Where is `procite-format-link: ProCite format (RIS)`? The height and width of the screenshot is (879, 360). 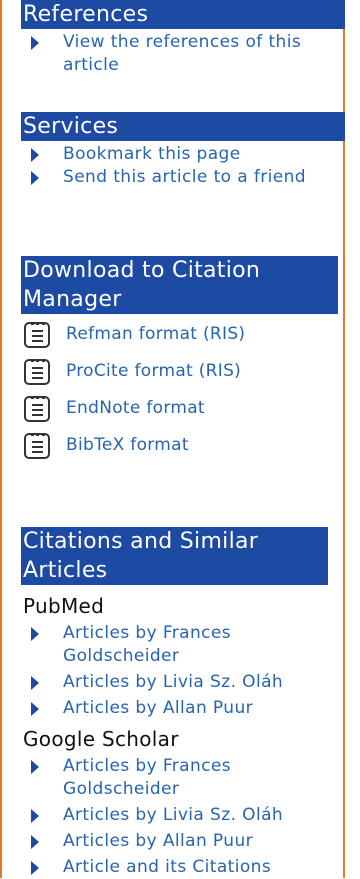 procite-format-link: ProCite format (RIS) is located at coordinates (153, 371).